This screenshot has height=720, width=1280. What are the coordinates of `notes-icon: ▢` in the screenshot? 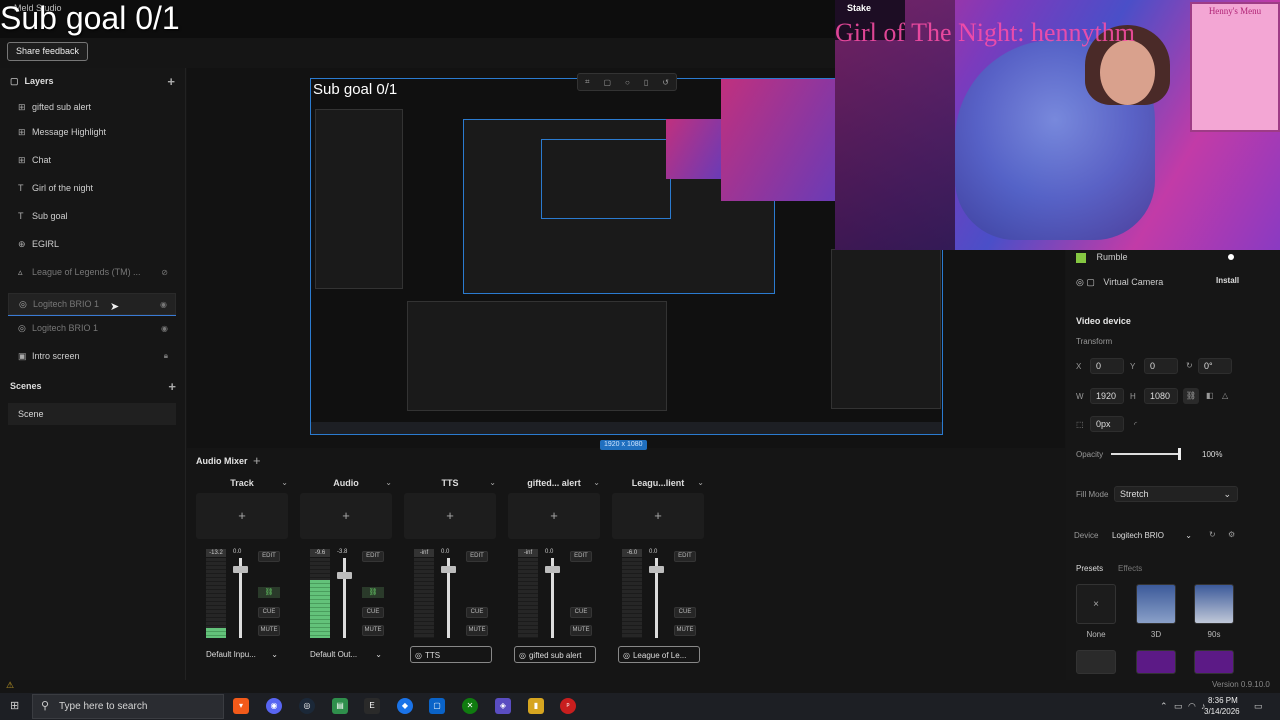 It's located at (437, 706).